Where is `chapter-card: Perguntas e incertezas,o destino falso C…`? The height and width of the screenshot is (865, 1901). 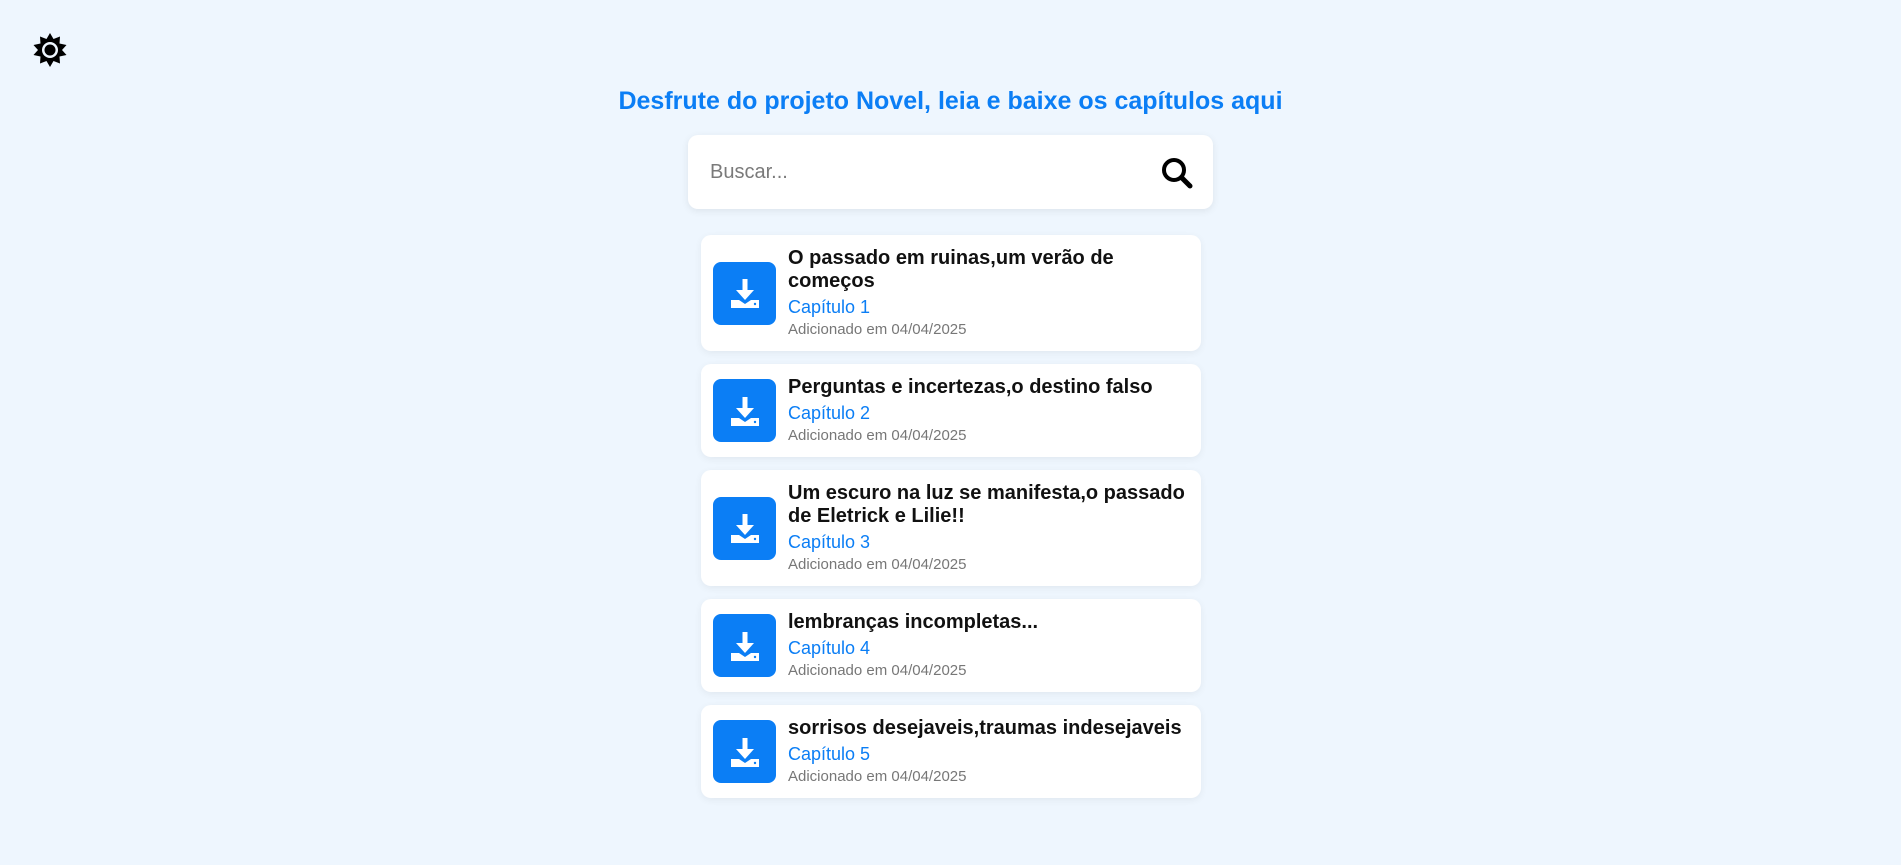 chapter-card: Perguntas e incertezas,o destino falso C… is located at coordinates (951, 410).